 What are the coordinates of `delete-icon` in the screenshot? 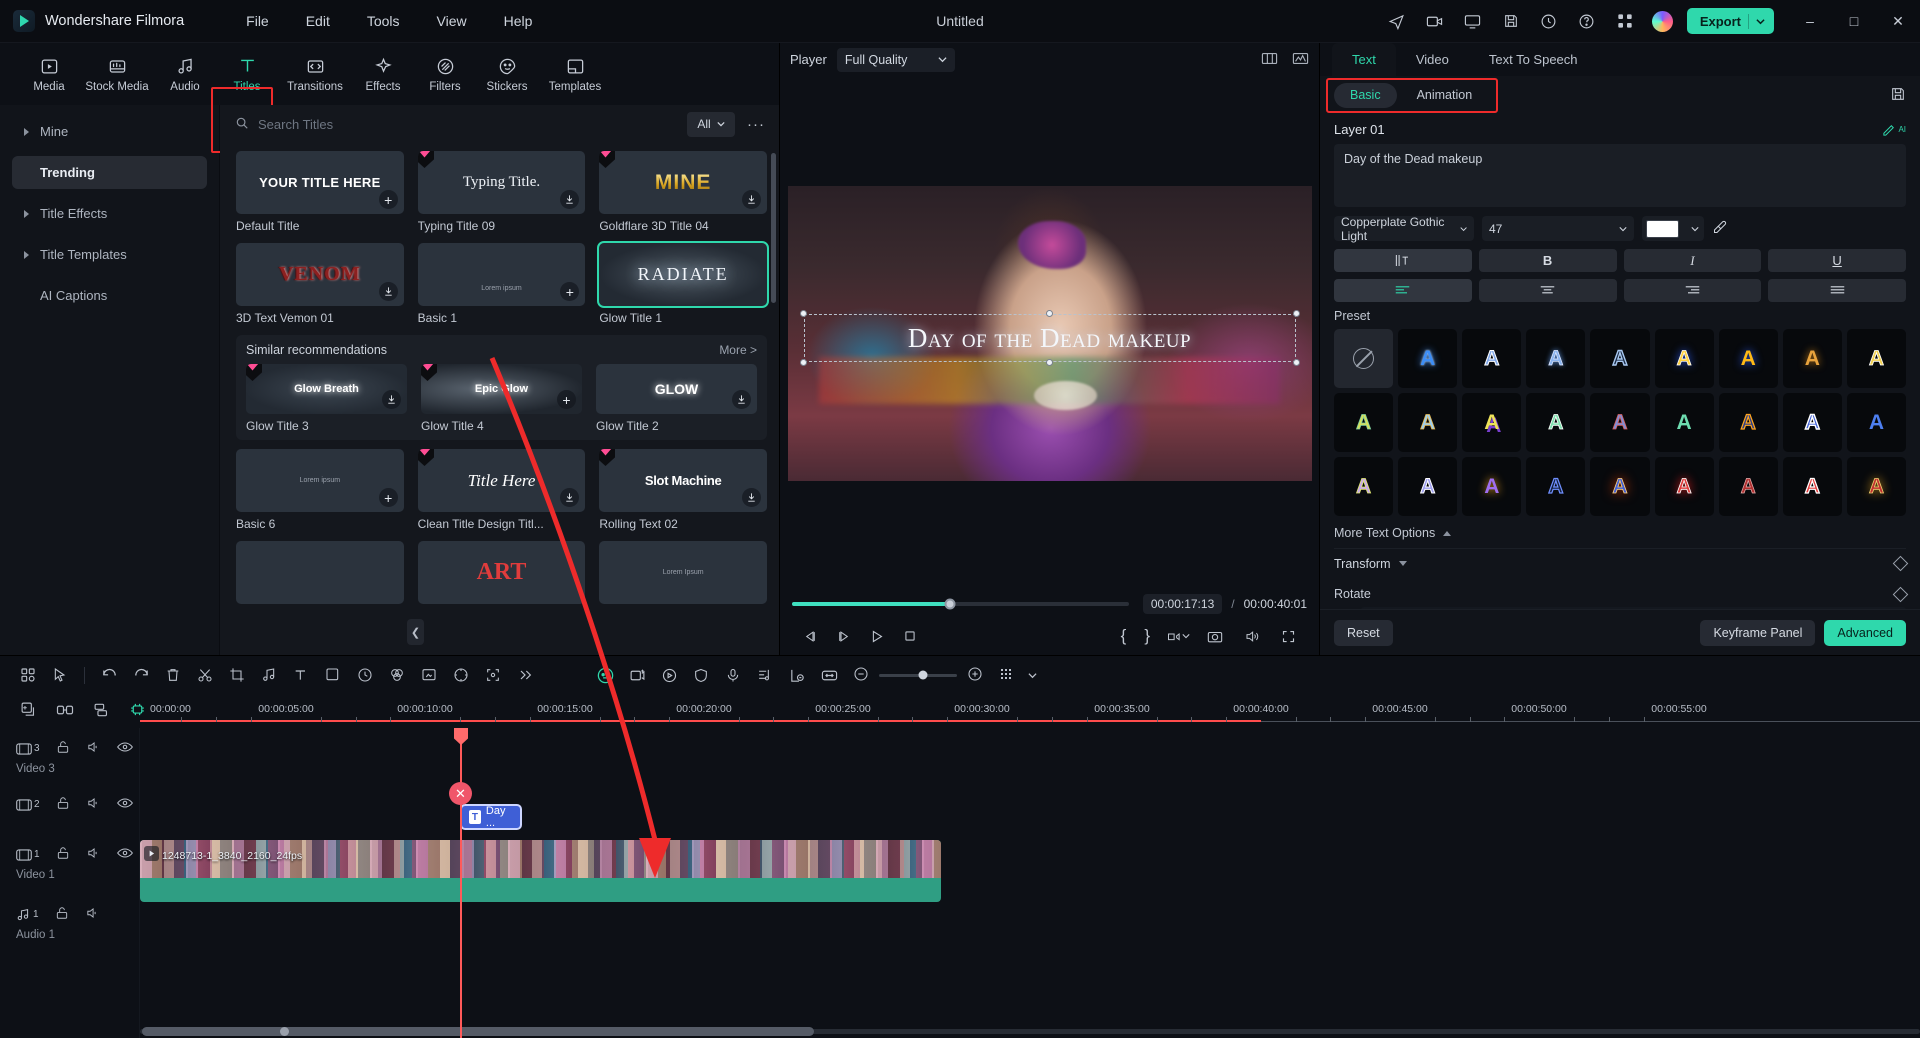 It's located at (173, 675).